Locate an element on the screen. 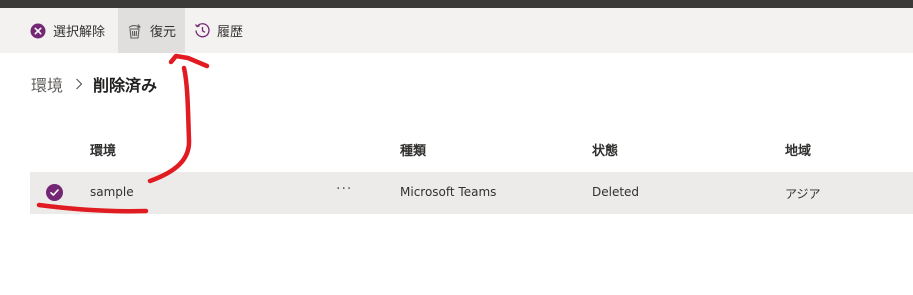 This screenshot has height=295, width=913. restore-button: 復元 is located at coordinates (151, 30).